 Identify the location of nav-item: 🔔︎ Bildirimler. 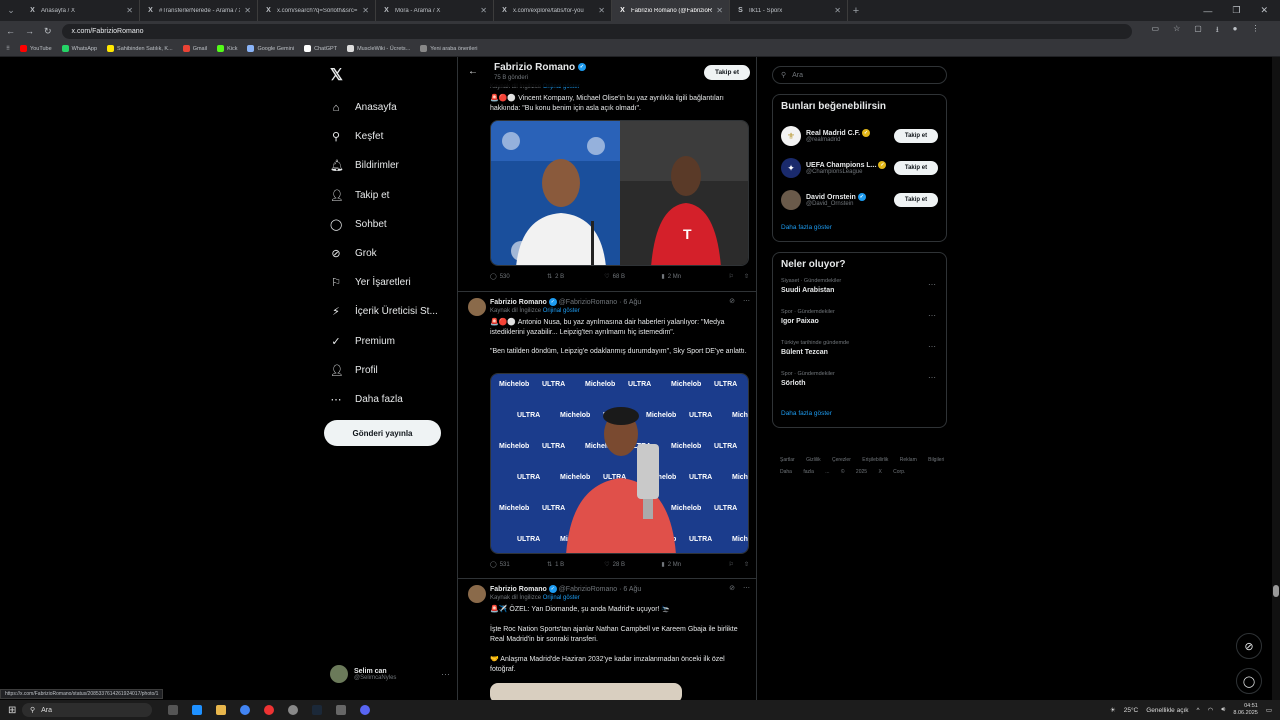
(384, 165).